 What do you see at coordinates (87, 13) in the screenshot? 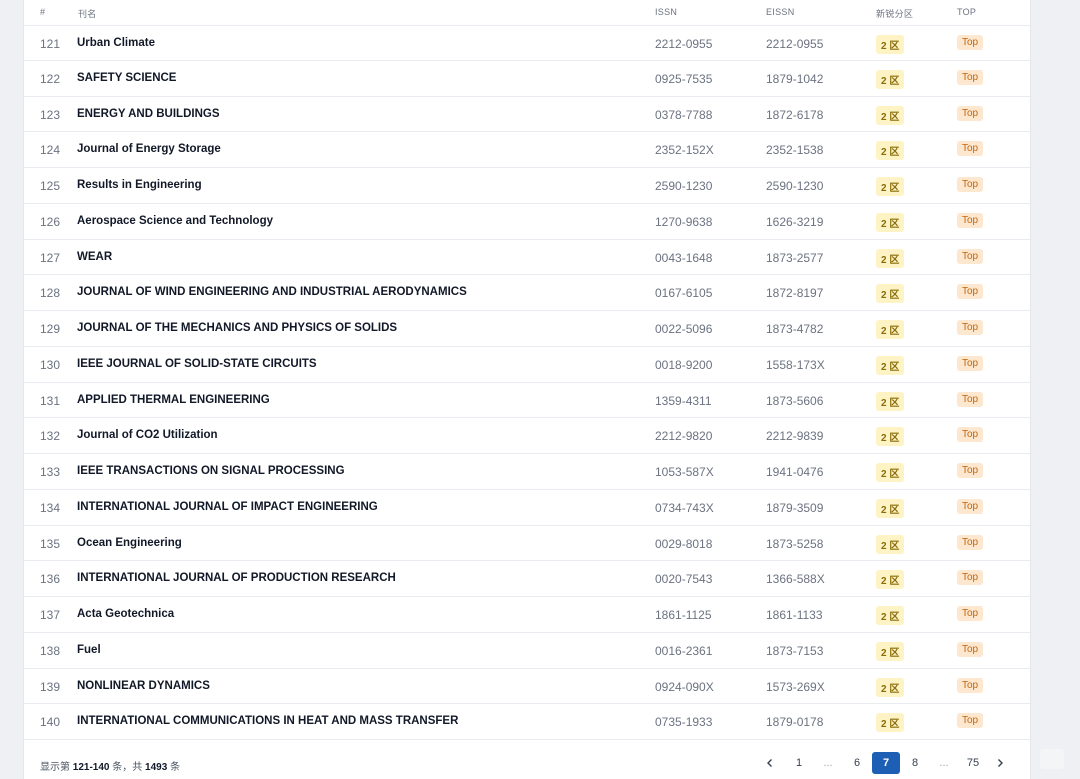
I see `header-name: 刊名` at bounding box center [87, 13].